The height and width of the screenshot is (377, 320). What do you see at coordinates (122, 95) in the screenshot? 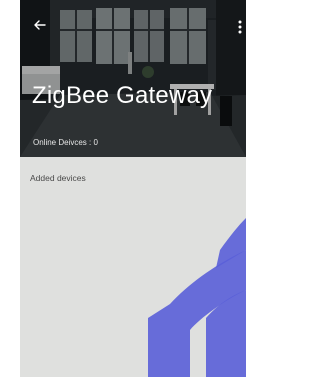
I see `page-title: ZigBee Gateway` at bounding box center [122, 95].